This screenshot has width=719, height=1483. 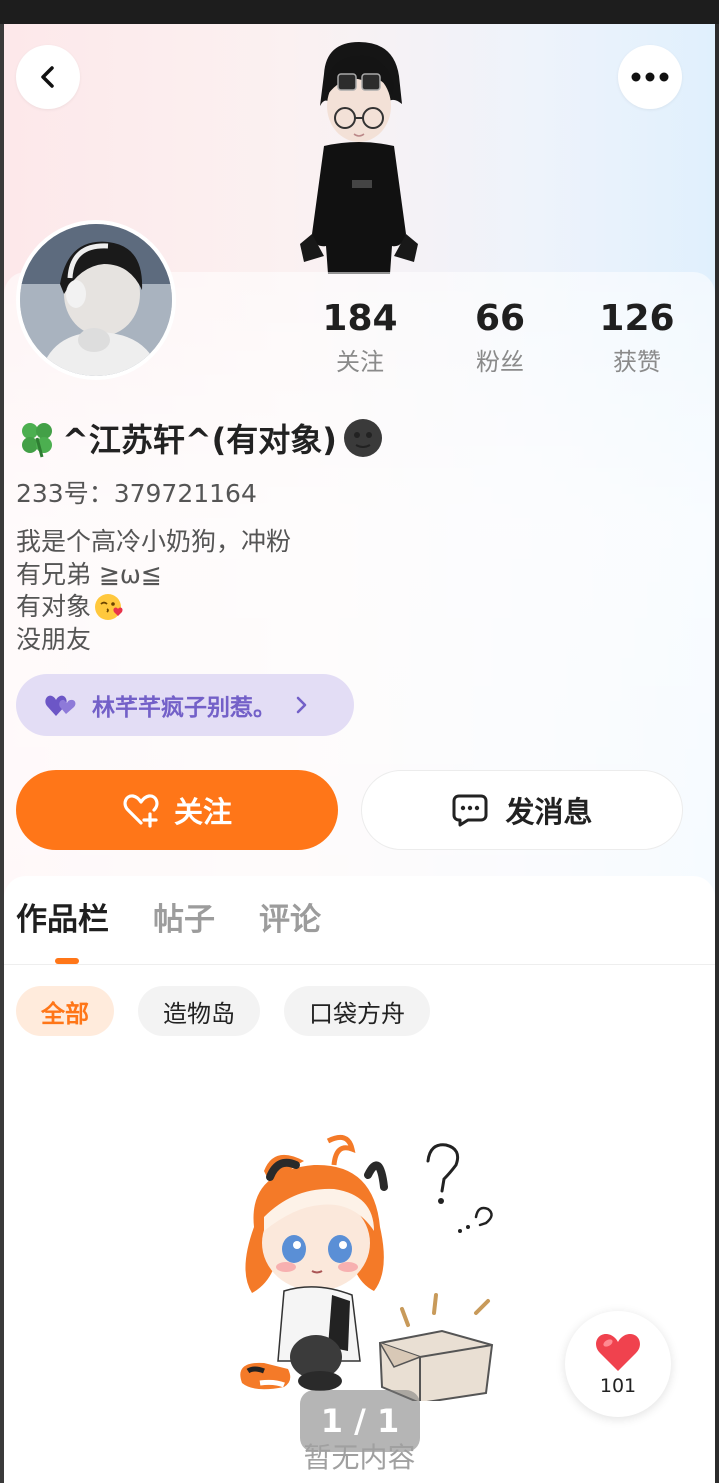 I want to click on stat-likes: 126 获赞, so click(x=637, y=338).